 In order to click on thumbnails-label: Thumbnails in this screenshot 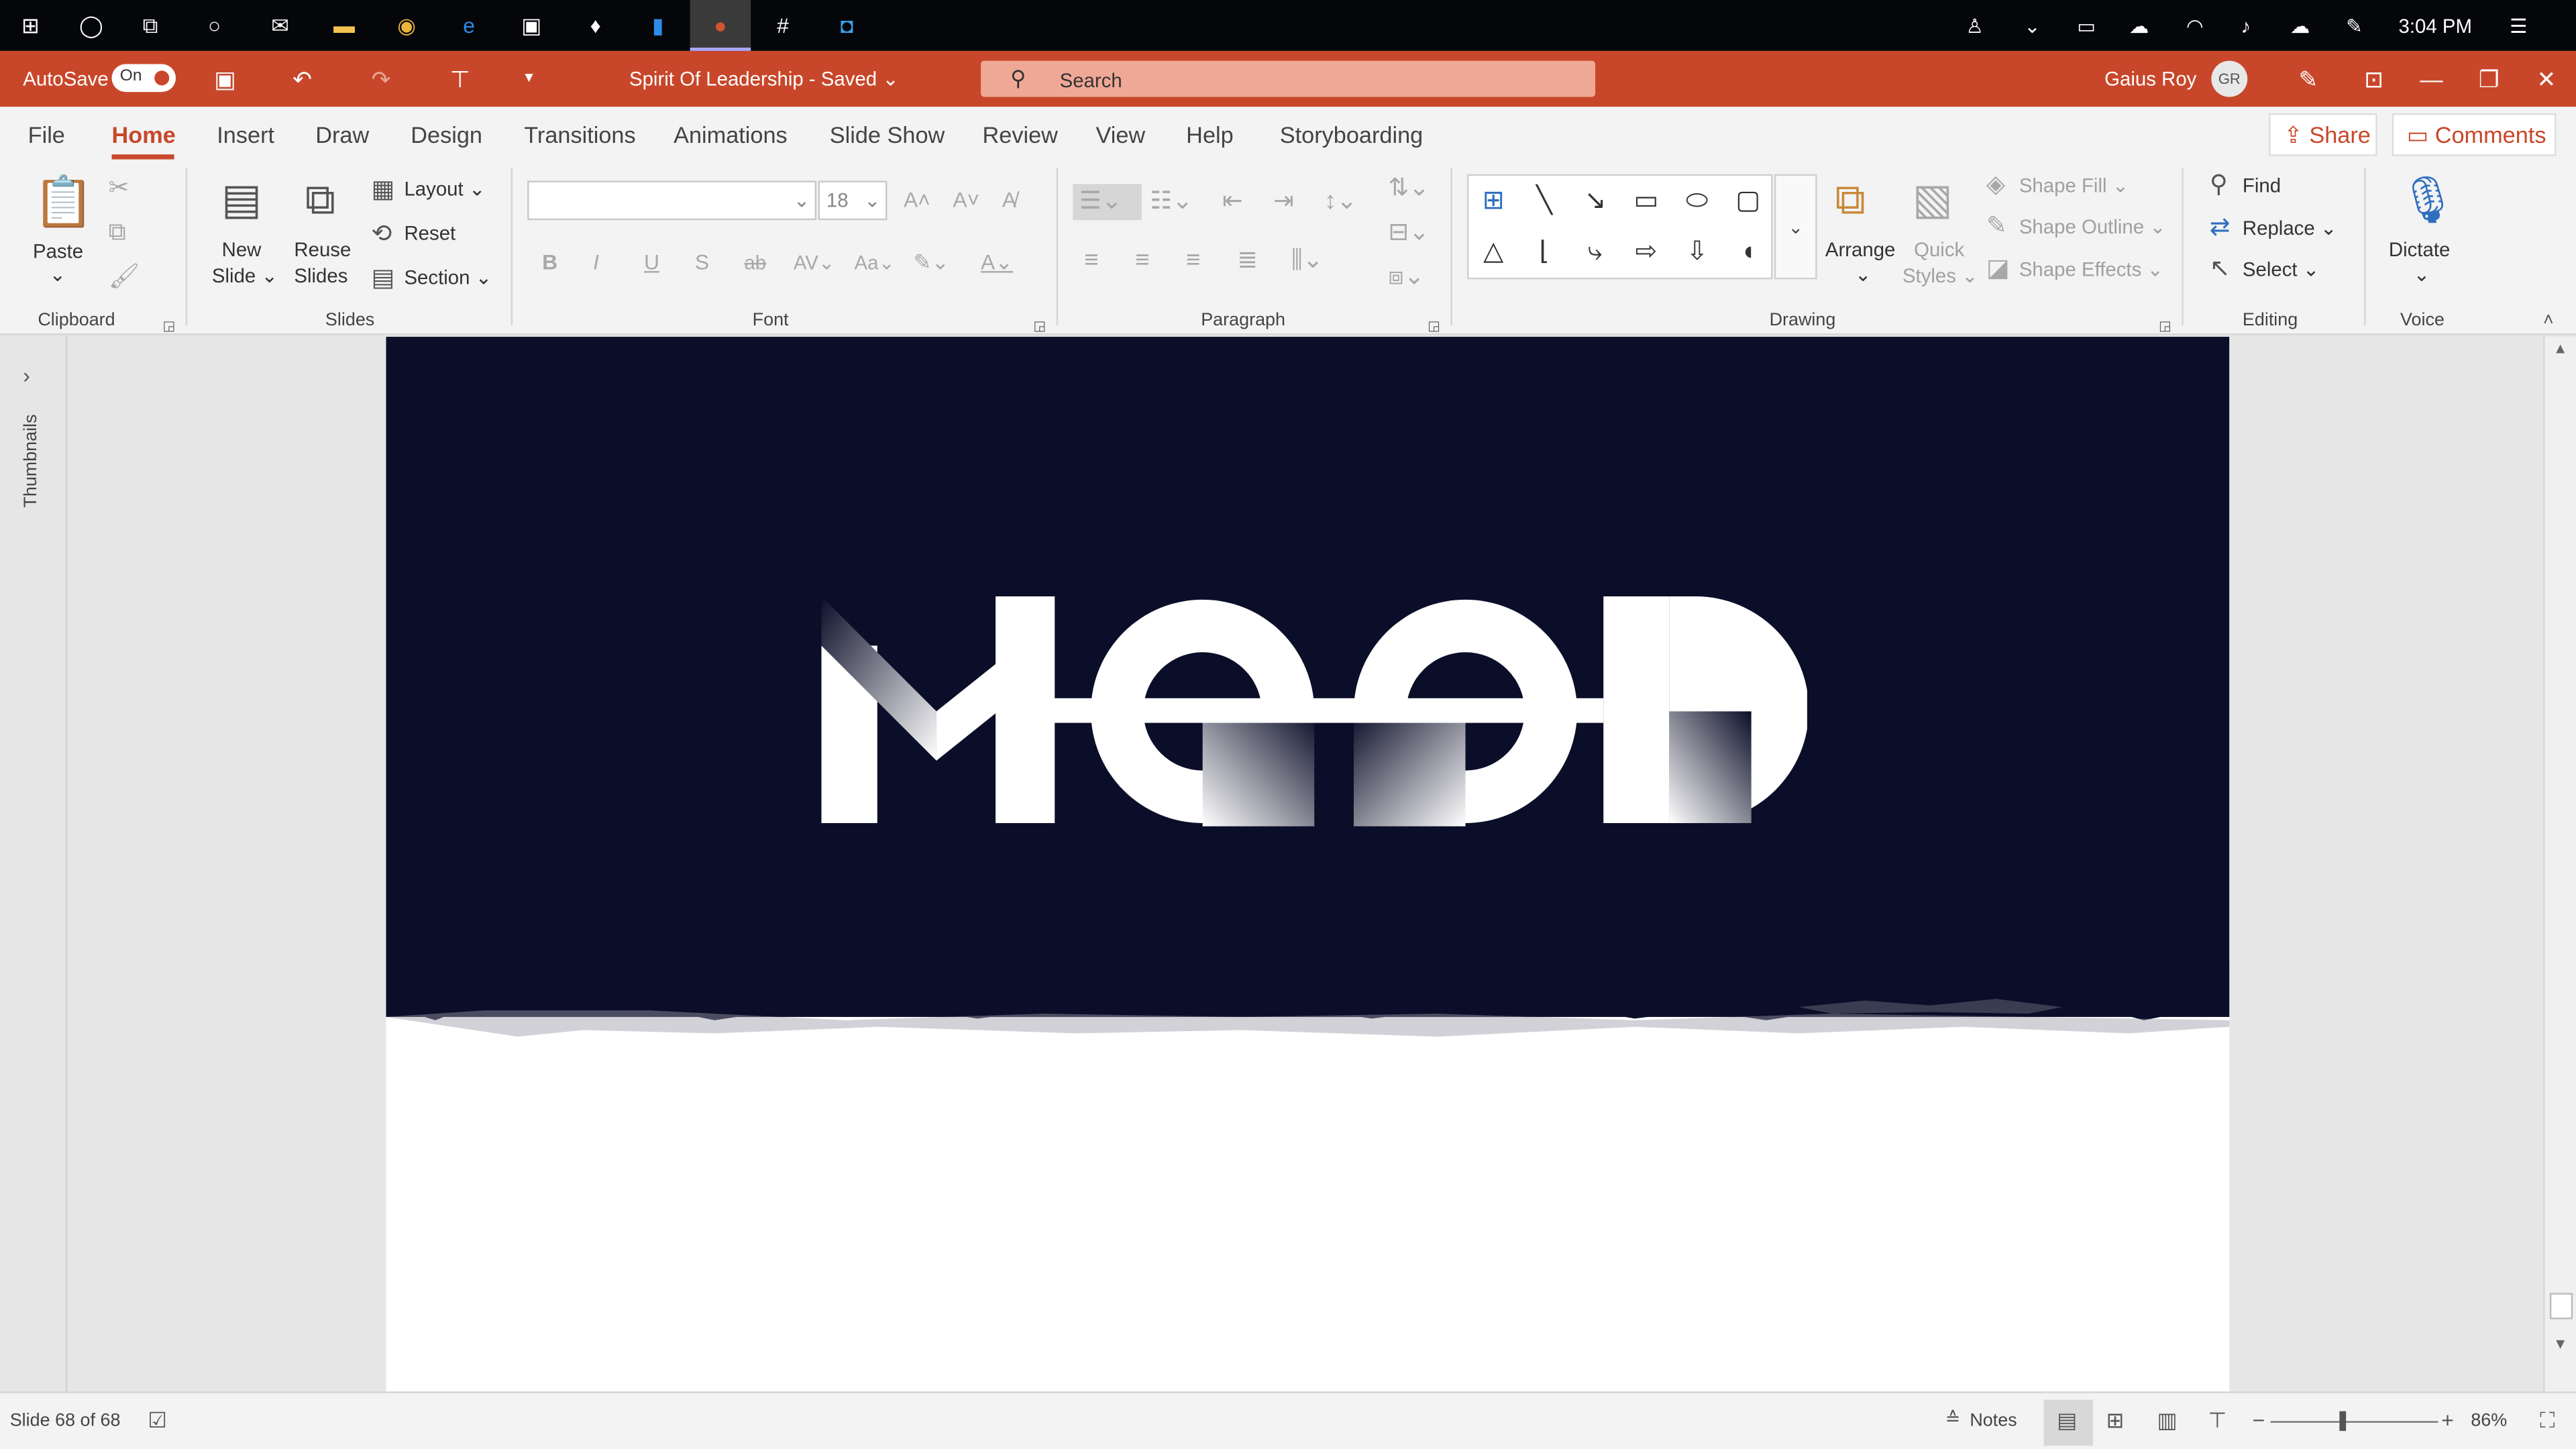, I will do `click(31, 460)`.